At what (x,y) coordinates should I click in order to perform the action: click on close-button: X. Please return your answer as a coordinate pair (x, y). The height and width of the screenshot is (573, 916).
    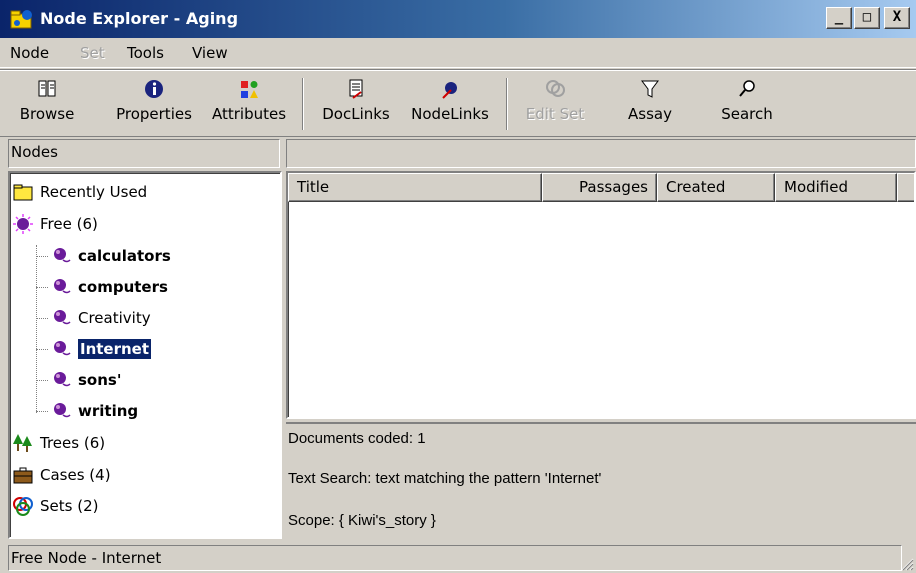
    Looking at the image, I should click on (897, 18).